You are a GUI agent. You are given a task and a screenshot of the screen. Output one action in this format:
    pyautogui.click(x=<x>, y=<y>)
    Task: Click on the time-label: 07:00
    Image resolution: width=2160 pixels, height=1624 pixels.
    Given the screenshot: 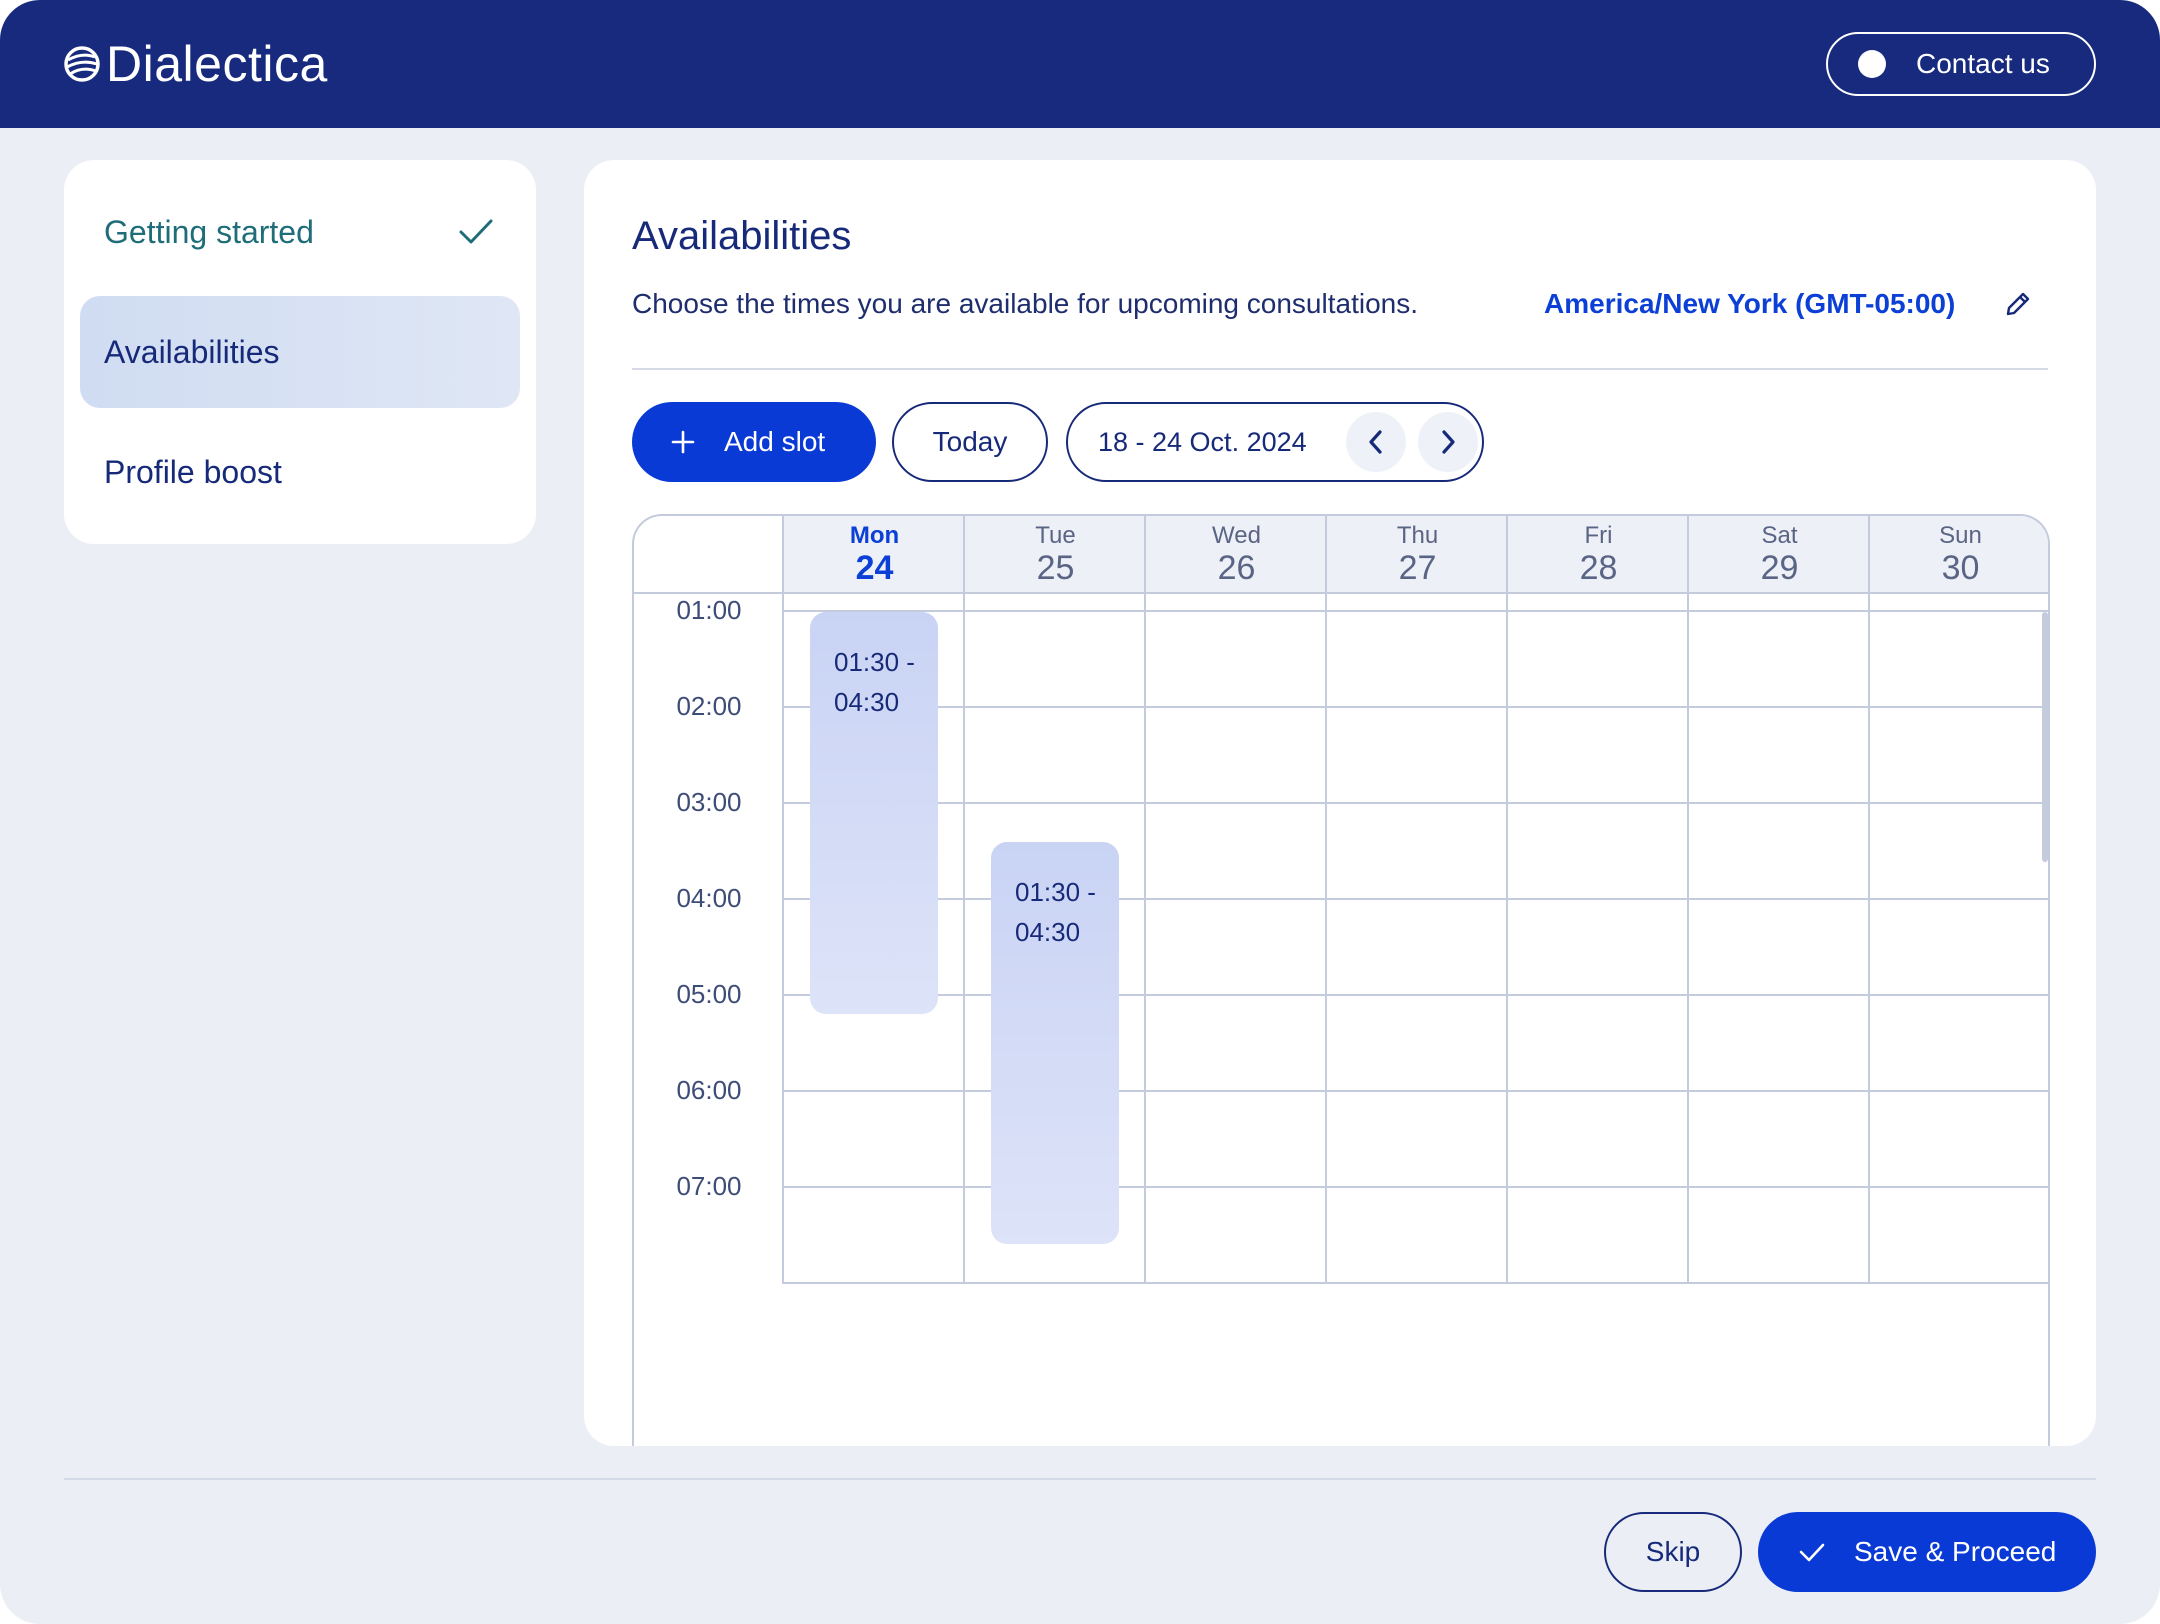 What is the action you would take?
    pyautogui.click(x=709, y=1186)
    